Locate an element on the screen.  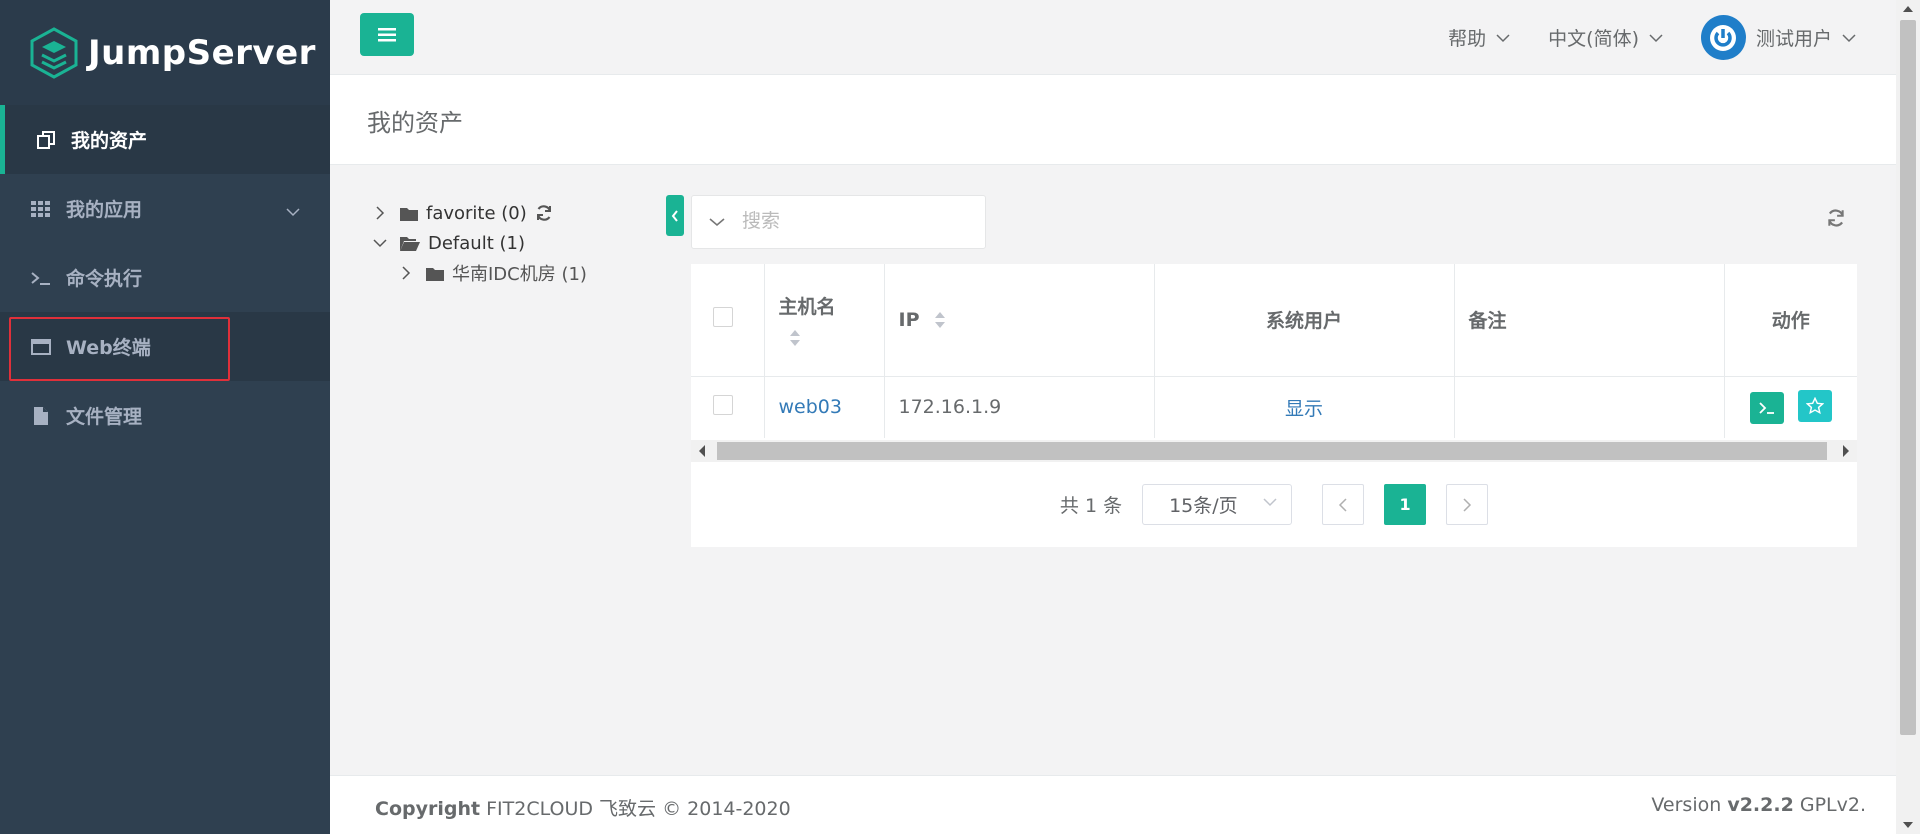
search-input is located at coordinates (842, 222).